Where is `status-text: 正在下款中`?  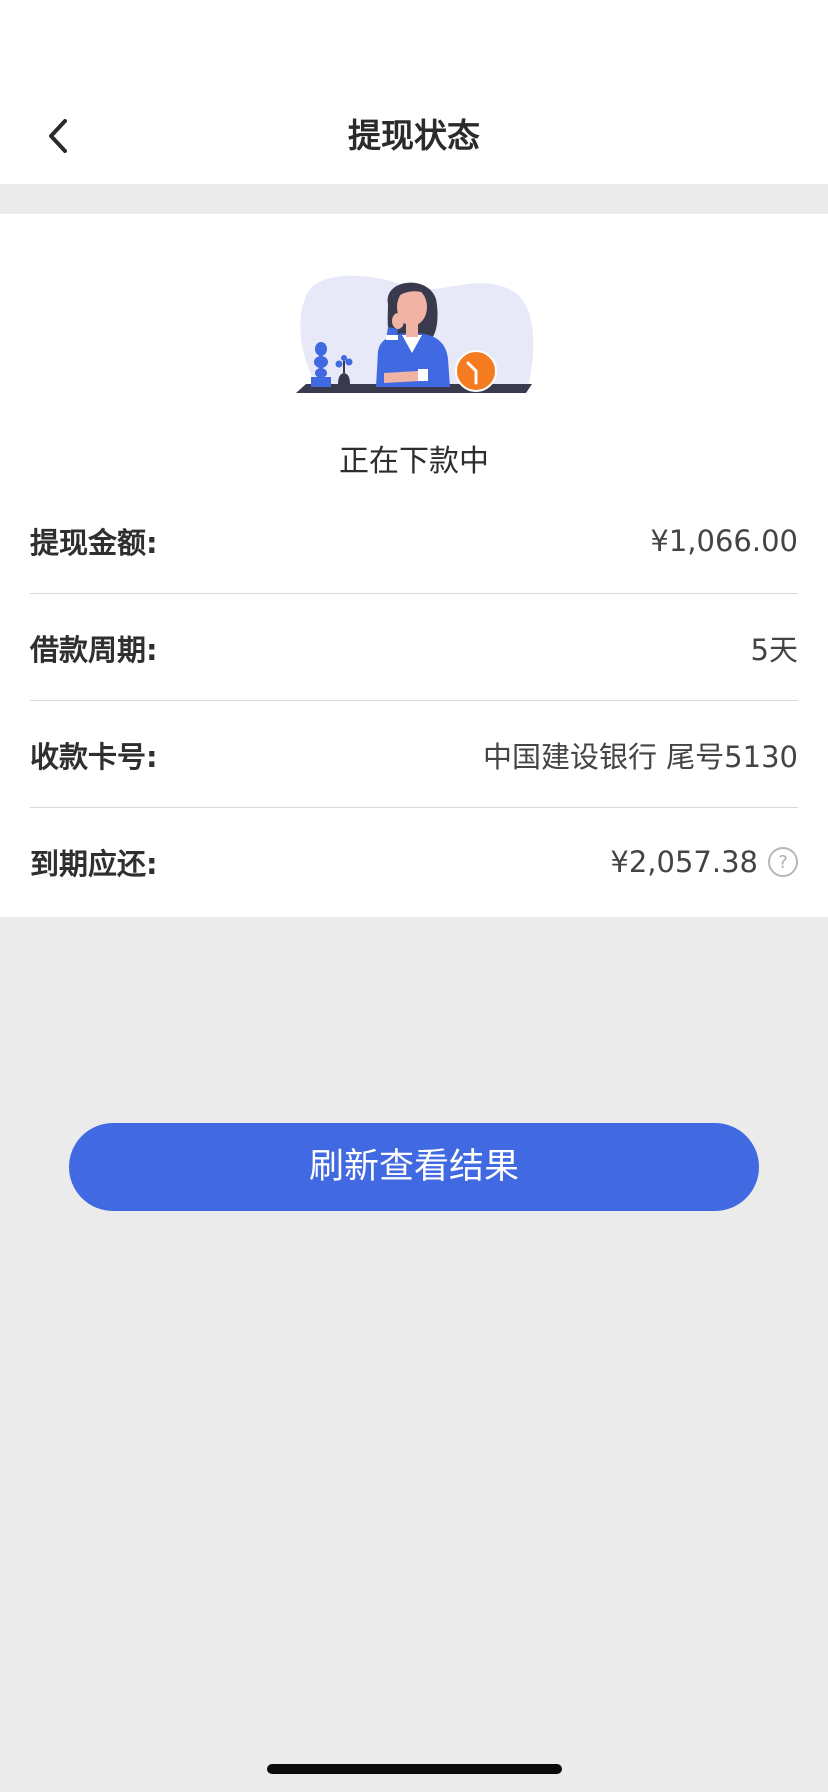 status-text: 正在下款中 is located at coordinates (414, 461).